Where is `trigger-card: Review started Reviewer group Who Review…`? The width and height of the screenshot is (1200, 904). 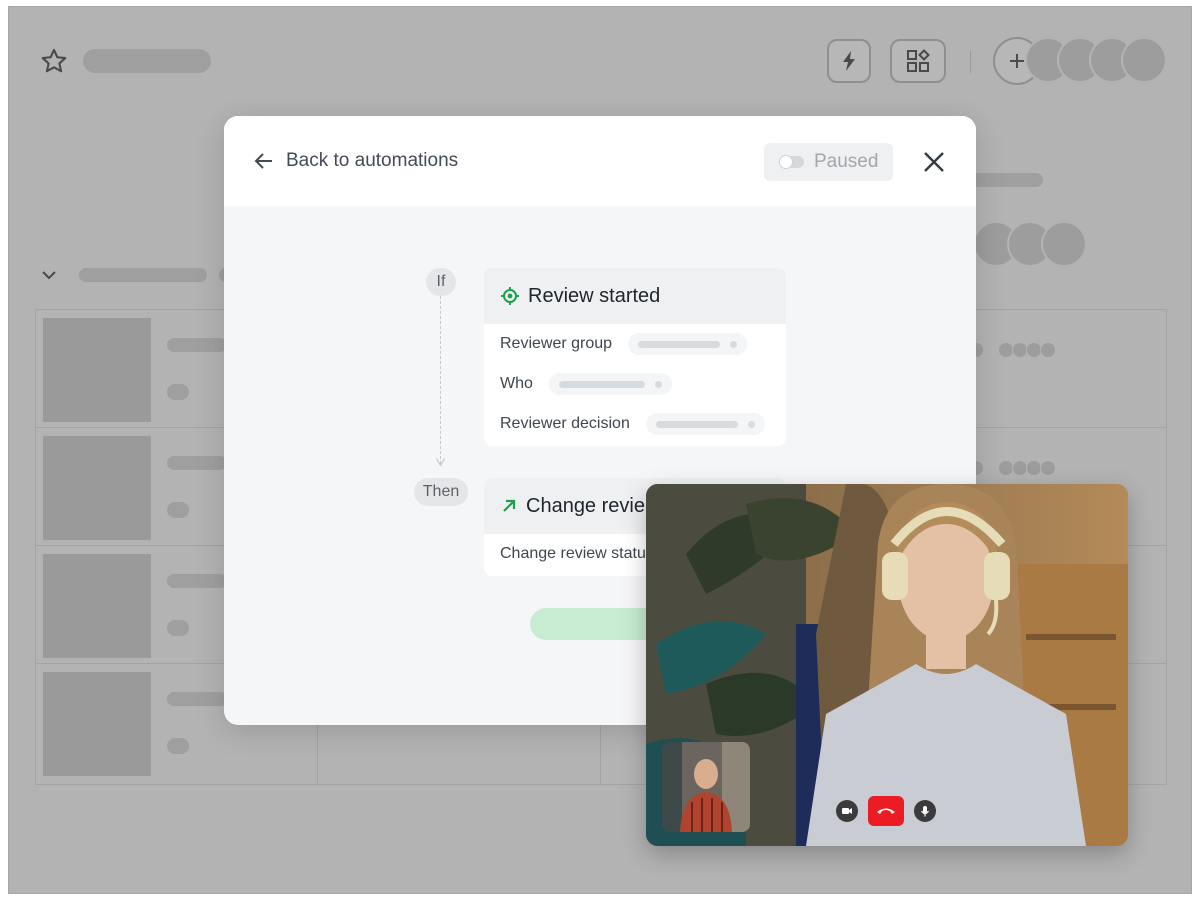 trigger-card: Review started Reviewer group Who Review… is located at coordinates (635, 357).